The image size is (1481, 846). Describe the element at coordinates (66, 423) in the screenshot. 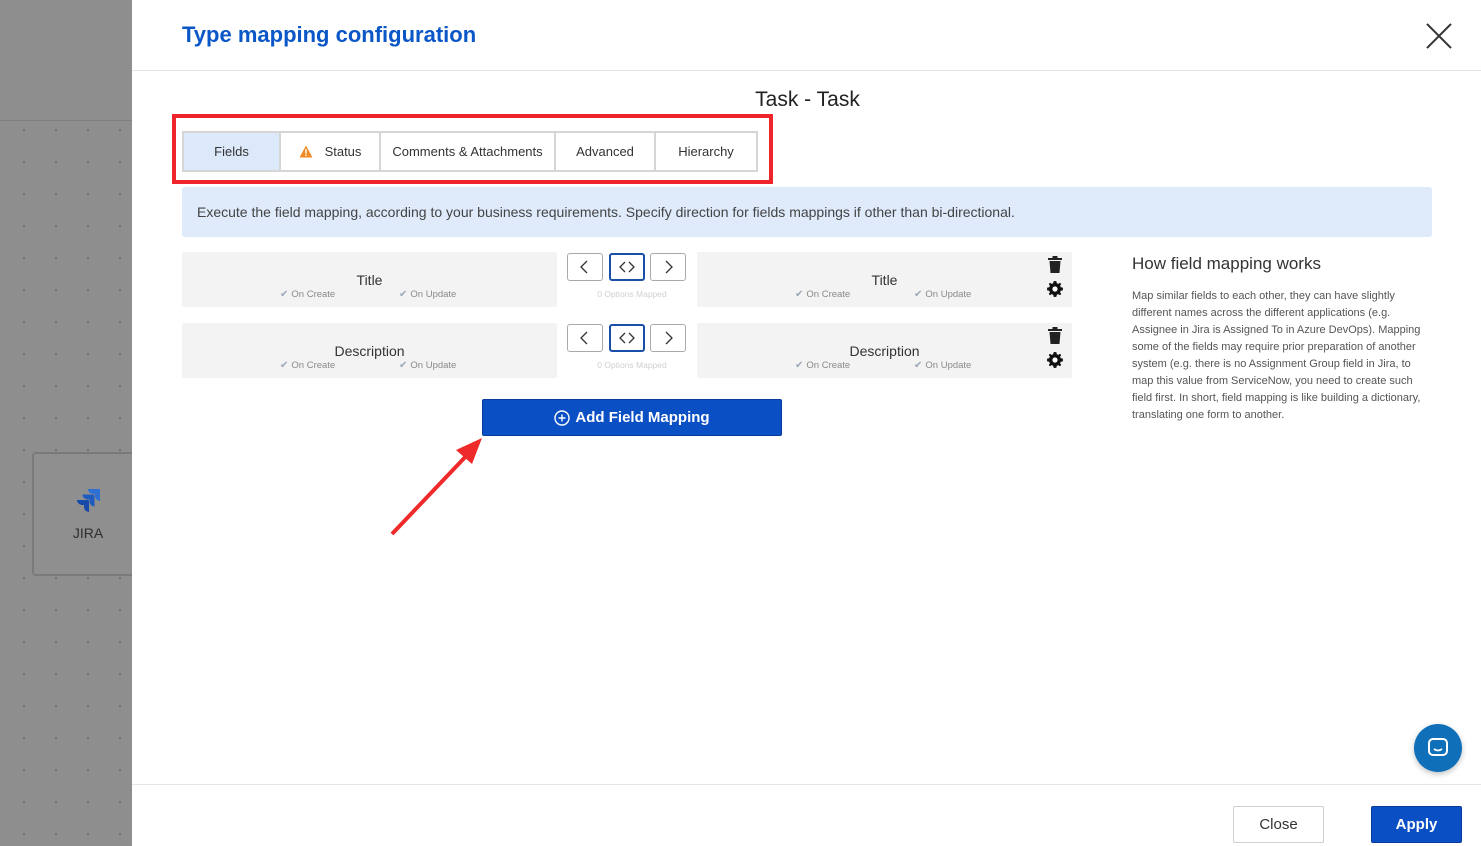

I see `background-canvas` at that location.